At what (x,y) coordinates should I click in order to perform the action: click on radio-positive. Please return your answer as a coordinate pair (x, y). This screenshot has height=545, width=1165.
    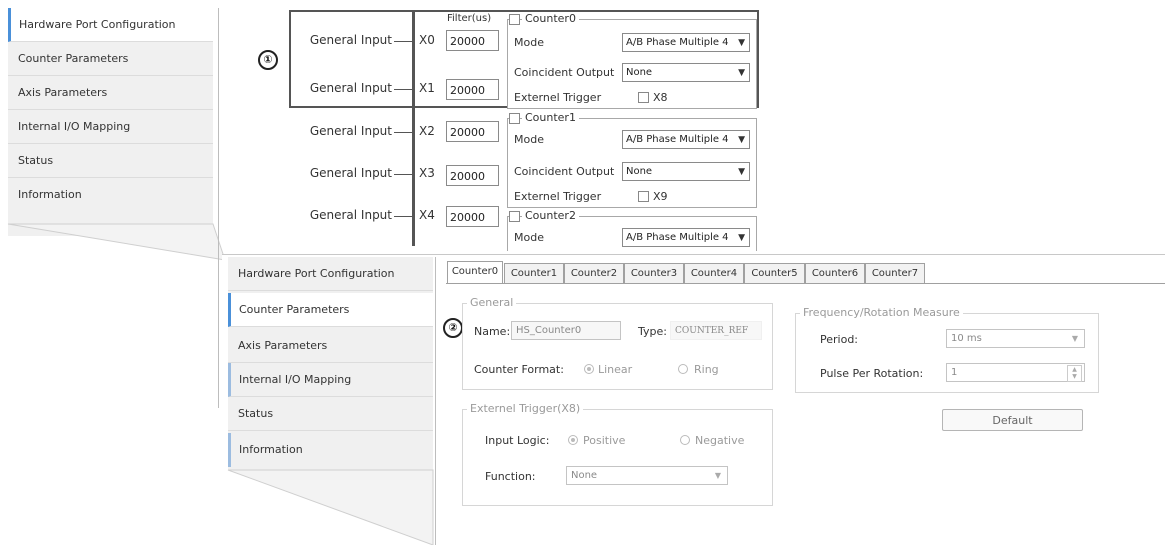
    Looking at the image, I should click on (573, 440).